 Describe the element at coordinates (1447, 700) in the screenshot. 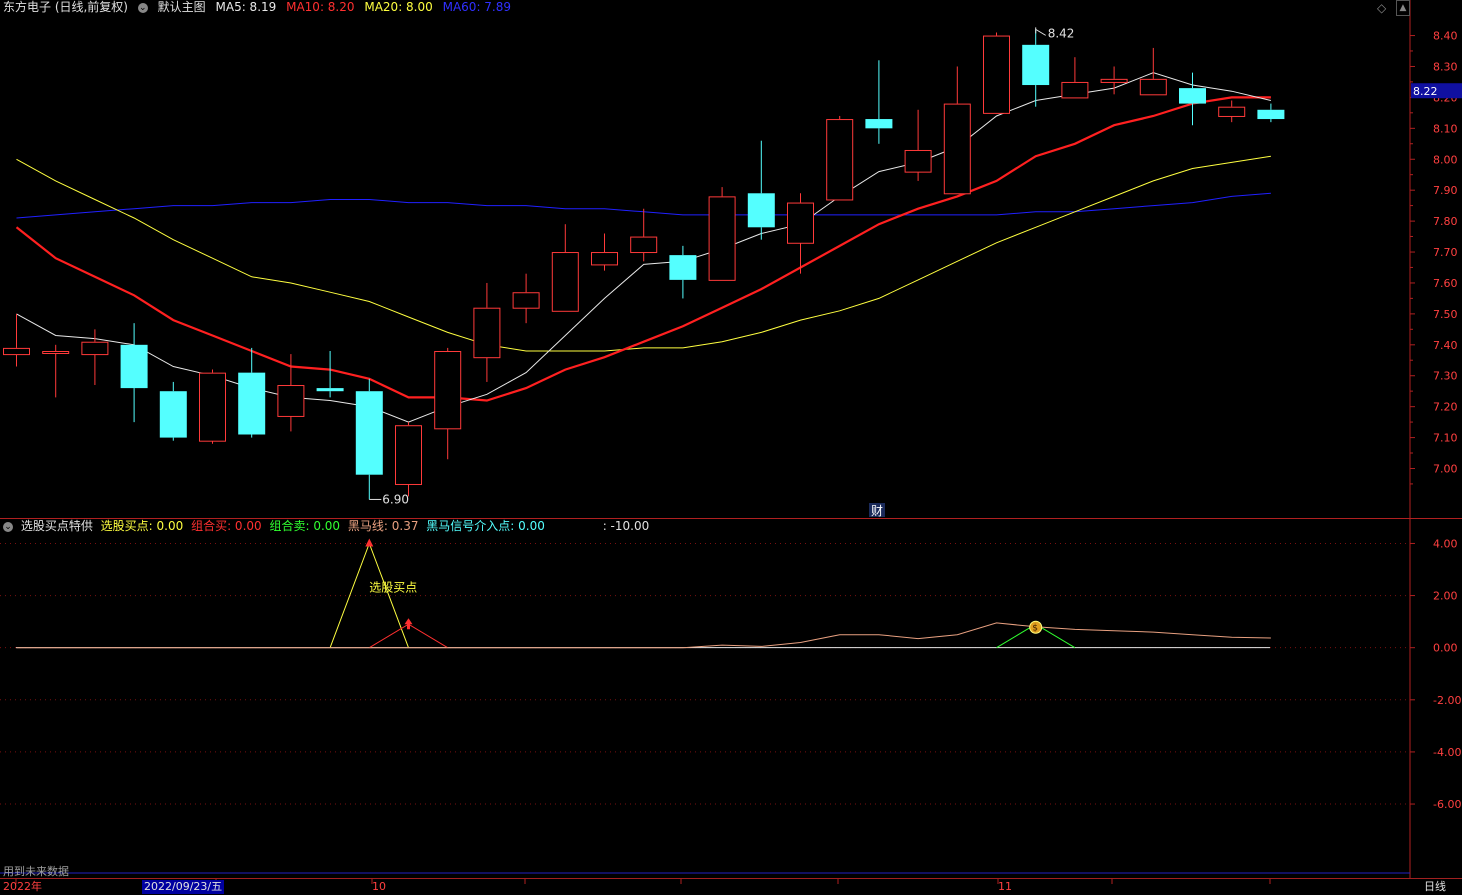

I see `indicator-tick-label: -2.00` at that location.